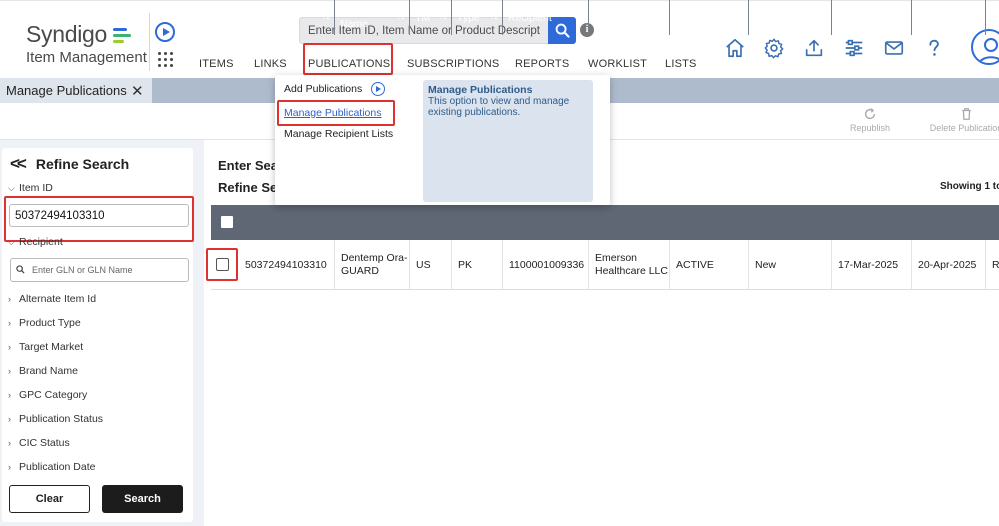 The width and height of the screenshot is (999, 526). Describe the element at coordinates (52, 299) in the screenshot. I see `filter-alternate-item-id: › Alternate Item Id` at that location.